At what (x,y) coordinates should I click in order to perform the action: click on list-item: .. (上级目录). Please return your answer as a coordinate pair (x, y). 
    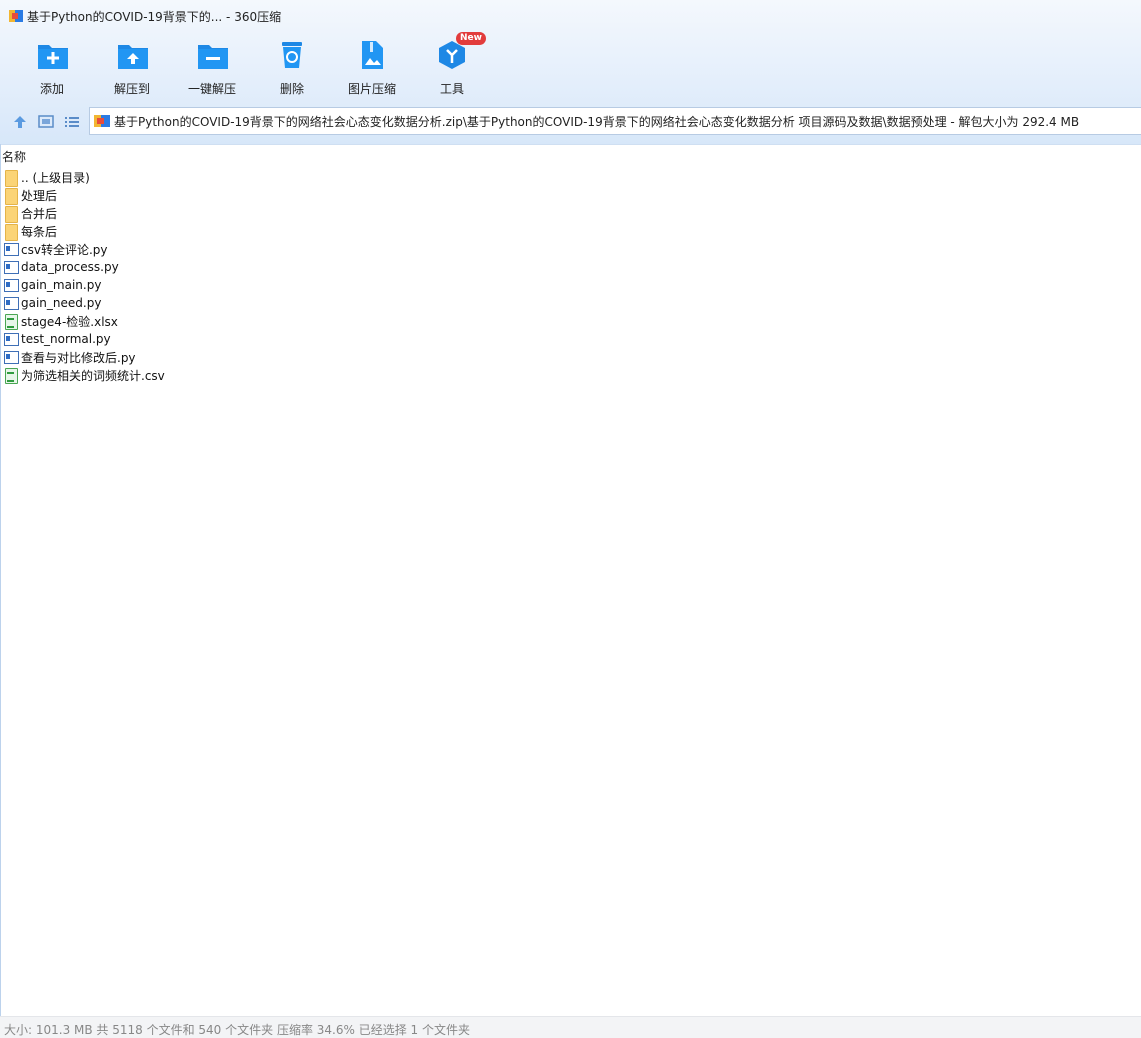
    Looking at the image, I should click on (570, 177).